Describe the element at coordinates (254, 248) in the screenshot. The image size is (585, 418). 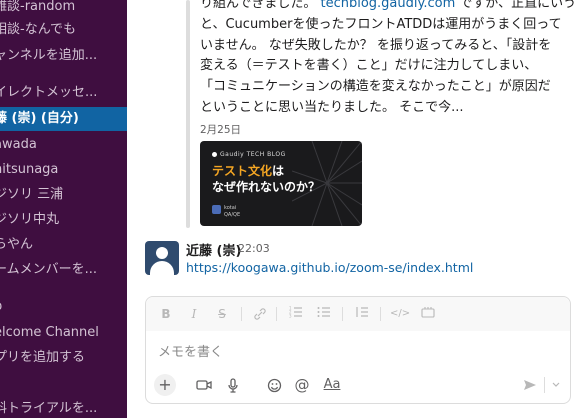
I see `message-timestamp: 22:03` at that location.